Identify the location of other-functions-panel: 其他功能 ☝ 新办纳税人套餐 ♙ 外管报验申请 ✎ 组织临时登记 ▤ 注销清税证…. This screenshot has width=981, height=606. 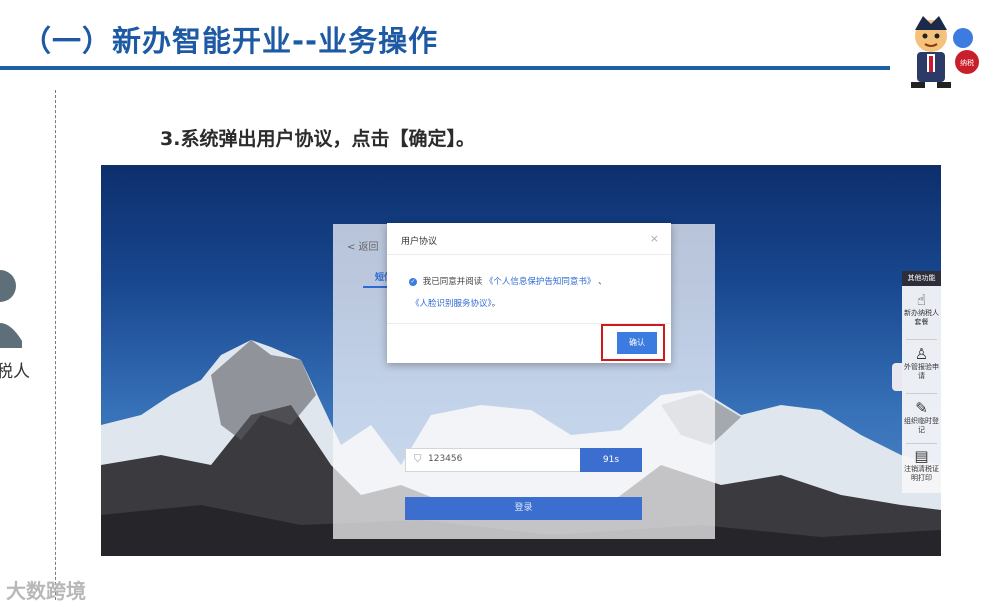
(921, 382).